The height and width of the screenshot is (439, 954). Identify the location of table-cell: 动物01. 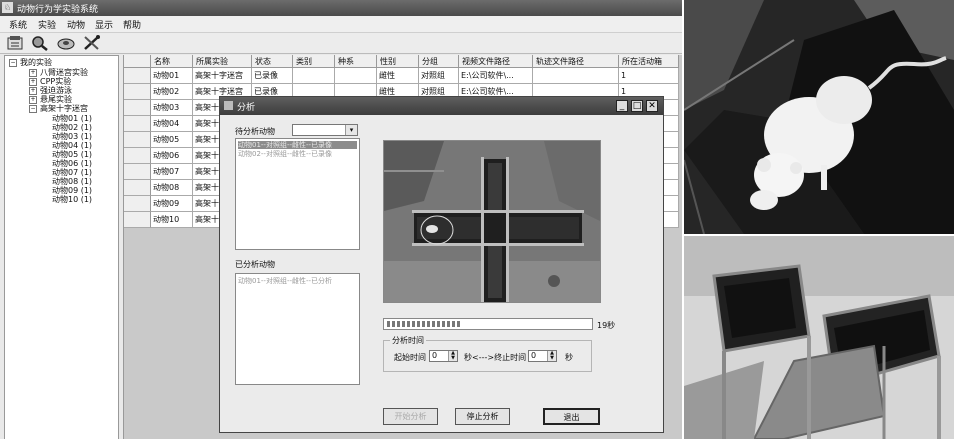
(172, 76).